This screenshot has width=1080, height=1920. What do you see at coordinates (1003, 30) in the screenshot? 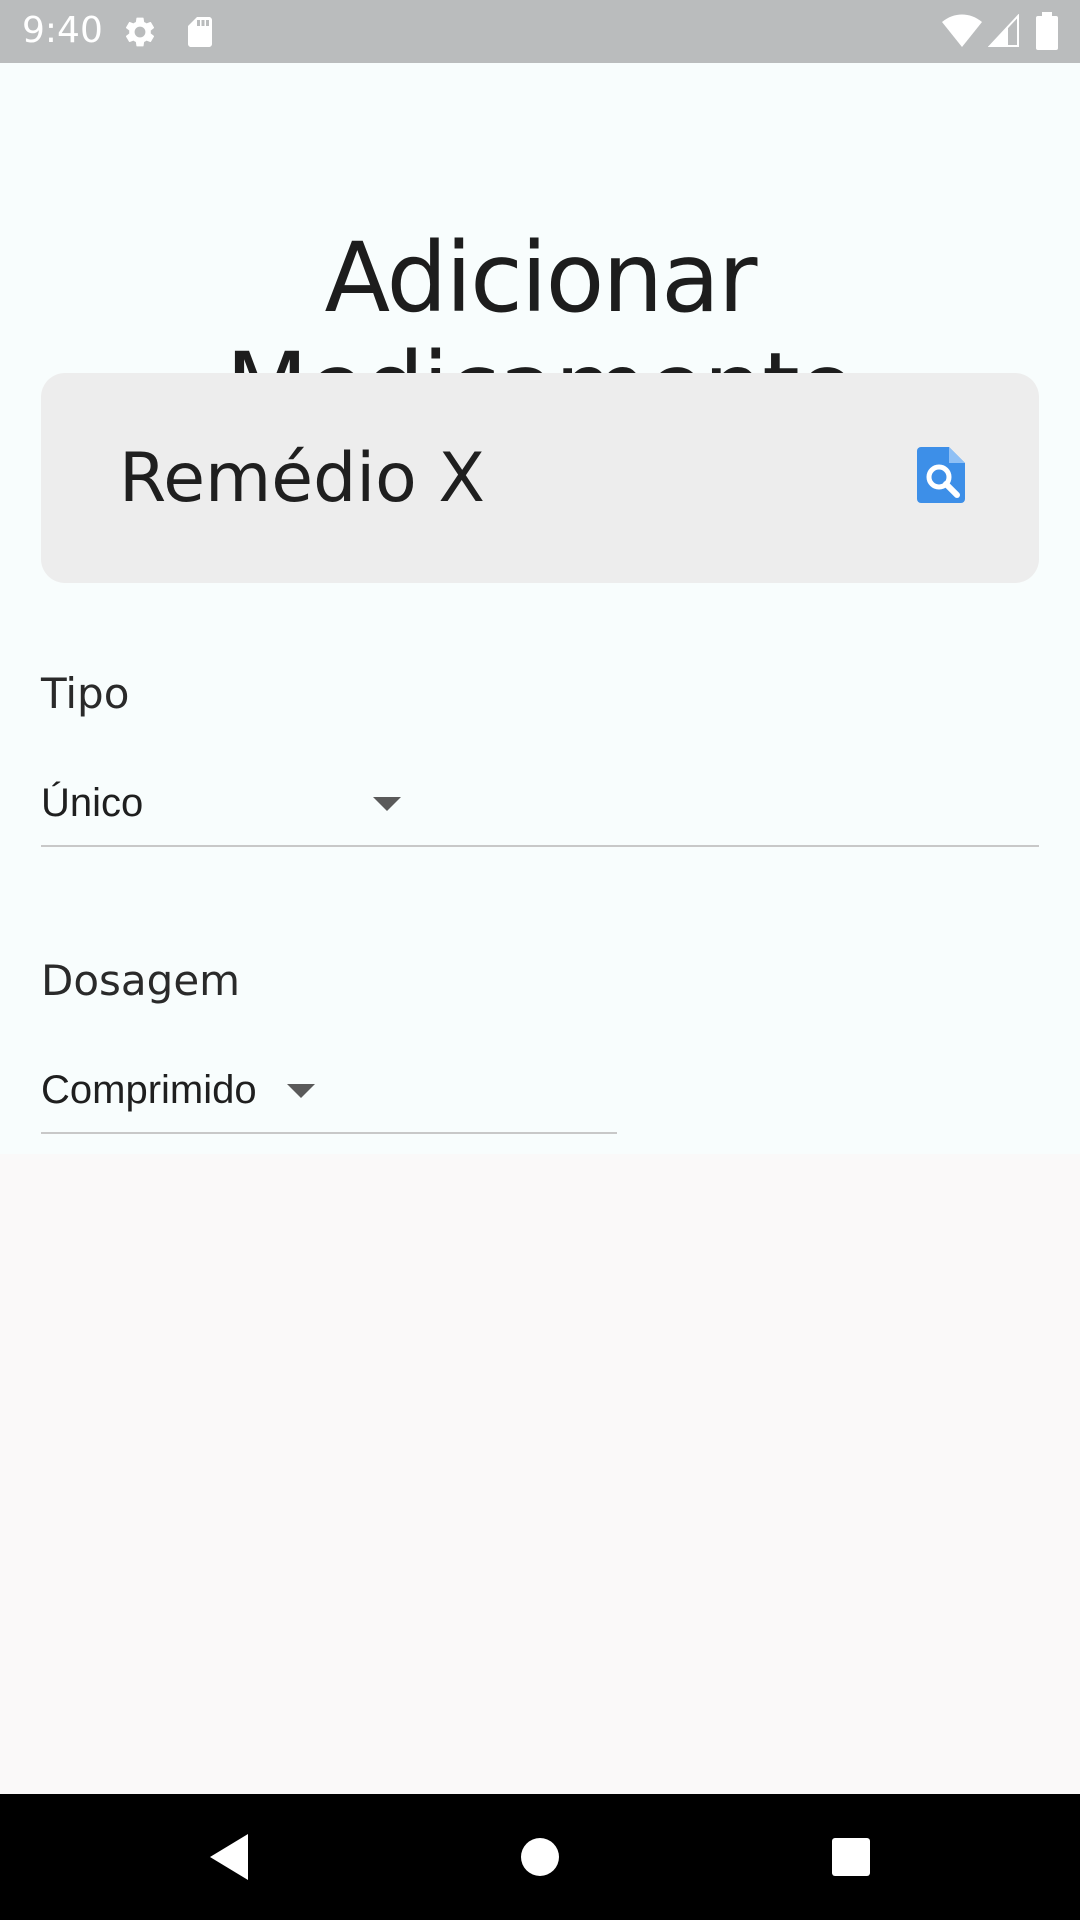
I see `signal-icon` at bounding box center [1003, 30].